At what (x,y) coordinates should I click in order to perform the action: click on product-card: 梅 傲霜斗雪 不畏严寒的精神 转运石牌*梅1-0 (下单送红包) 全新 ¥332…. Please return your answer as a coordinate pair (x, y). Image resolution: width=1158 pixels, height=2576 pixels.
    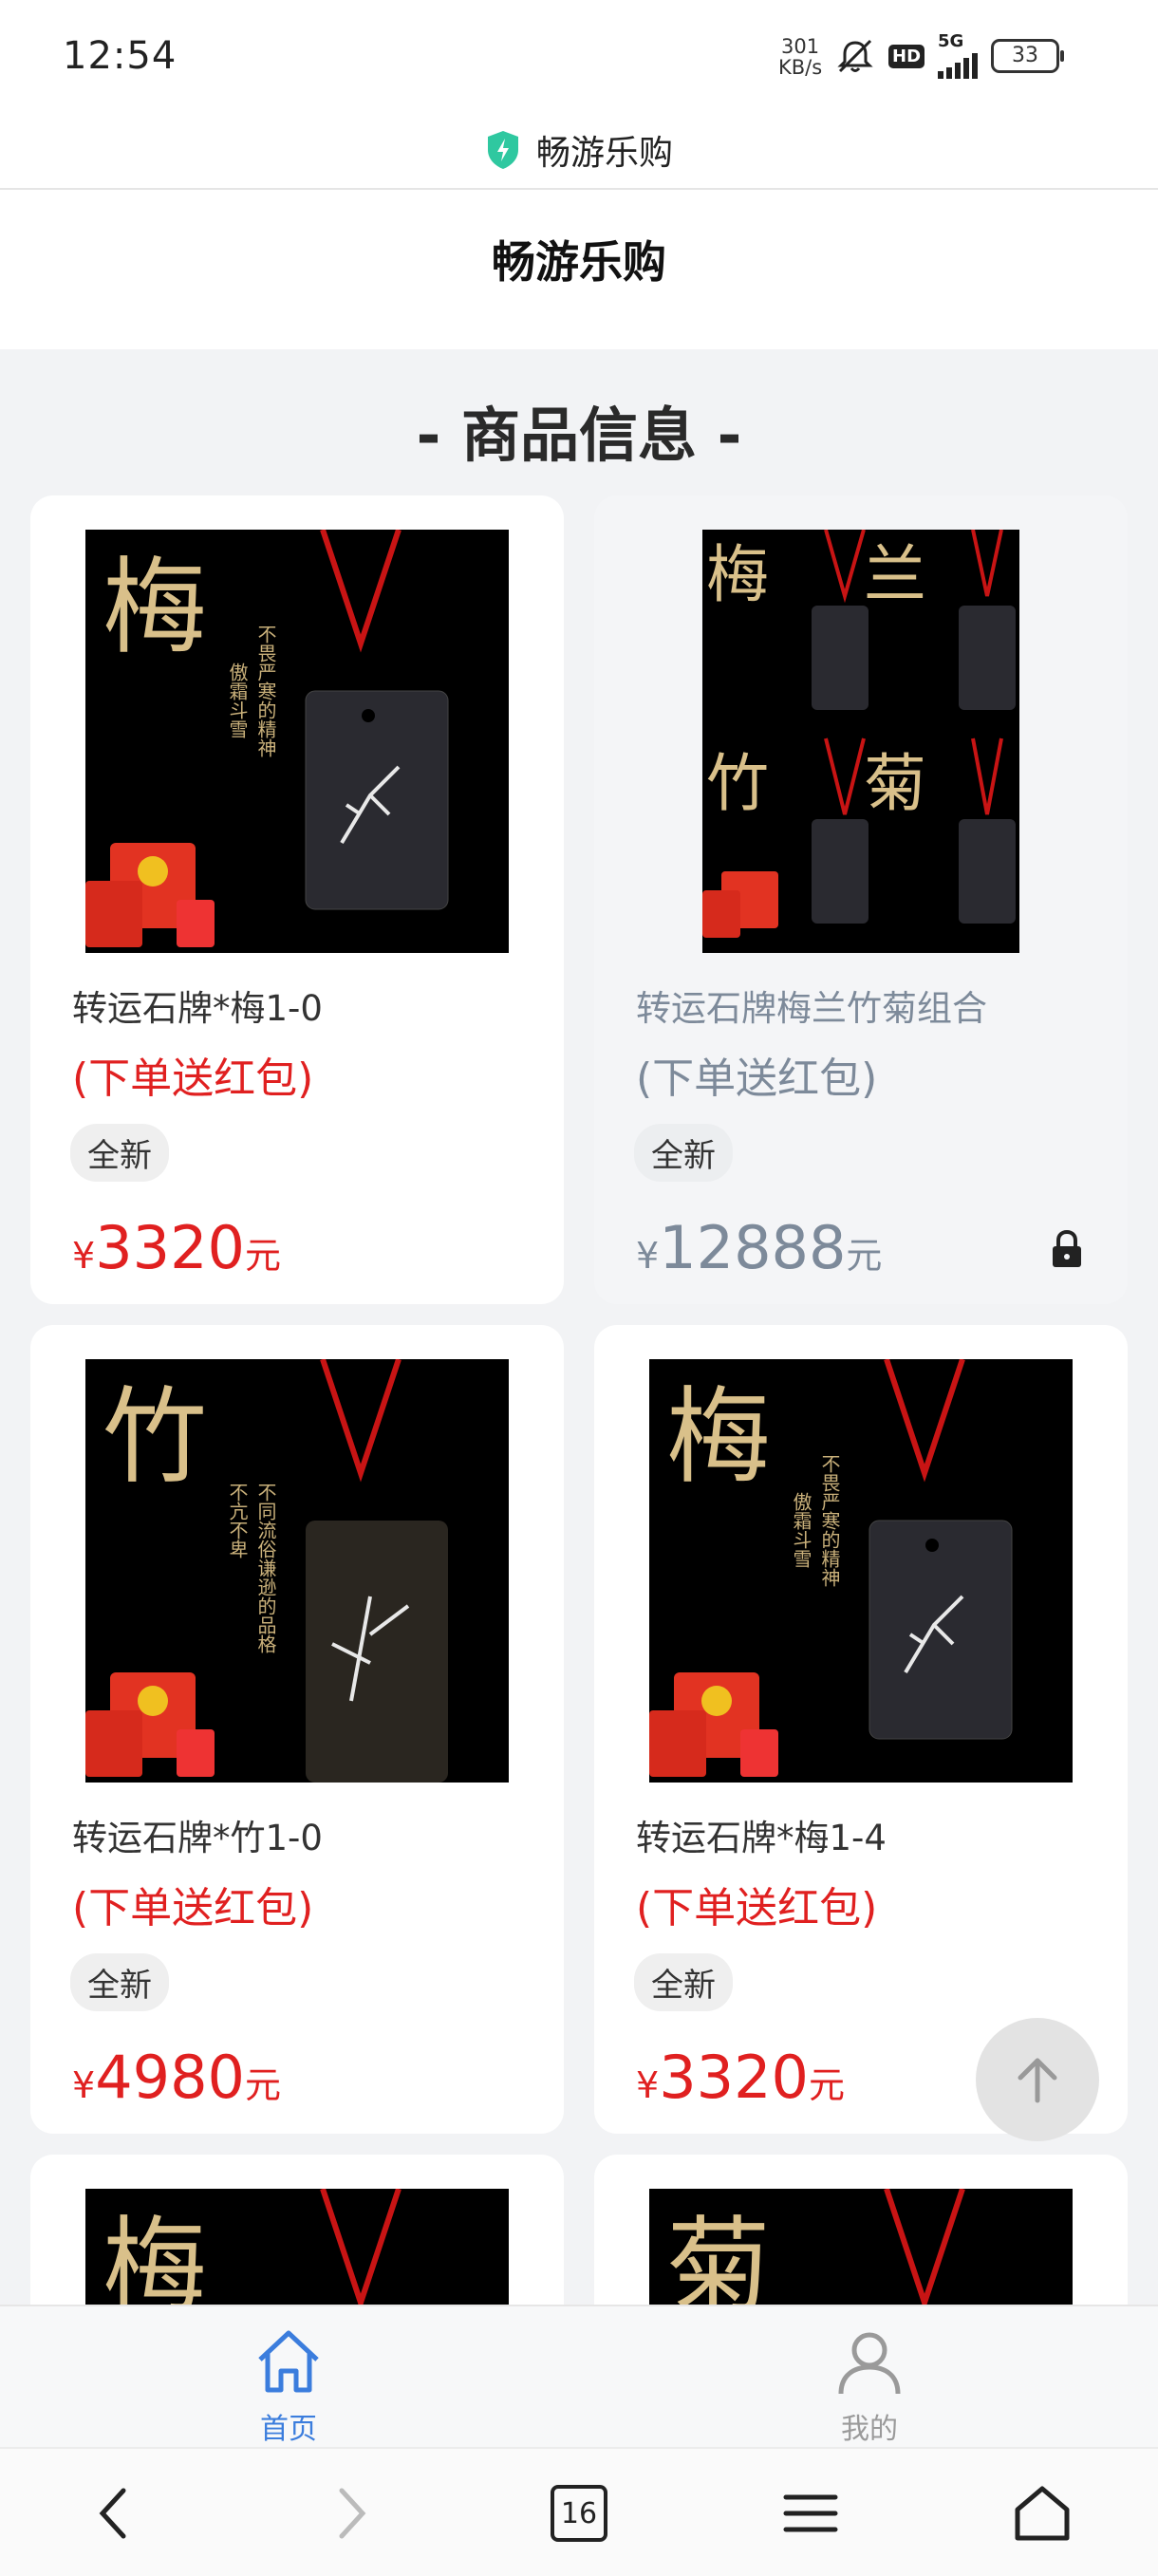
    Looking at the image, I should click on (297, 899).